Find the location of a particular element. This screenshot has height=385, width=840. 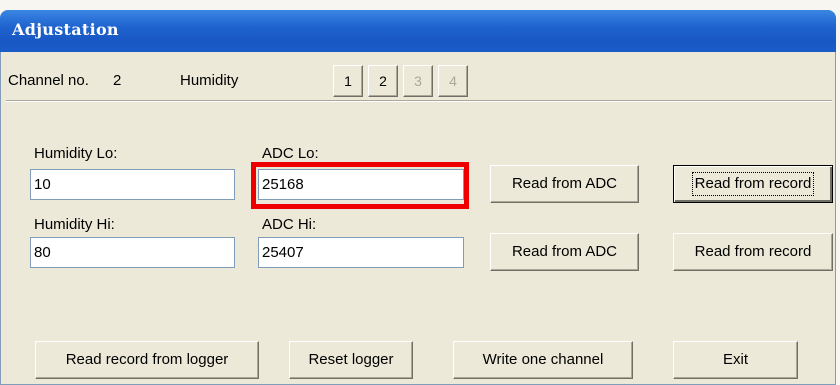

lo-read-from-record-button: Read from record is located at coordinates (753, 184).